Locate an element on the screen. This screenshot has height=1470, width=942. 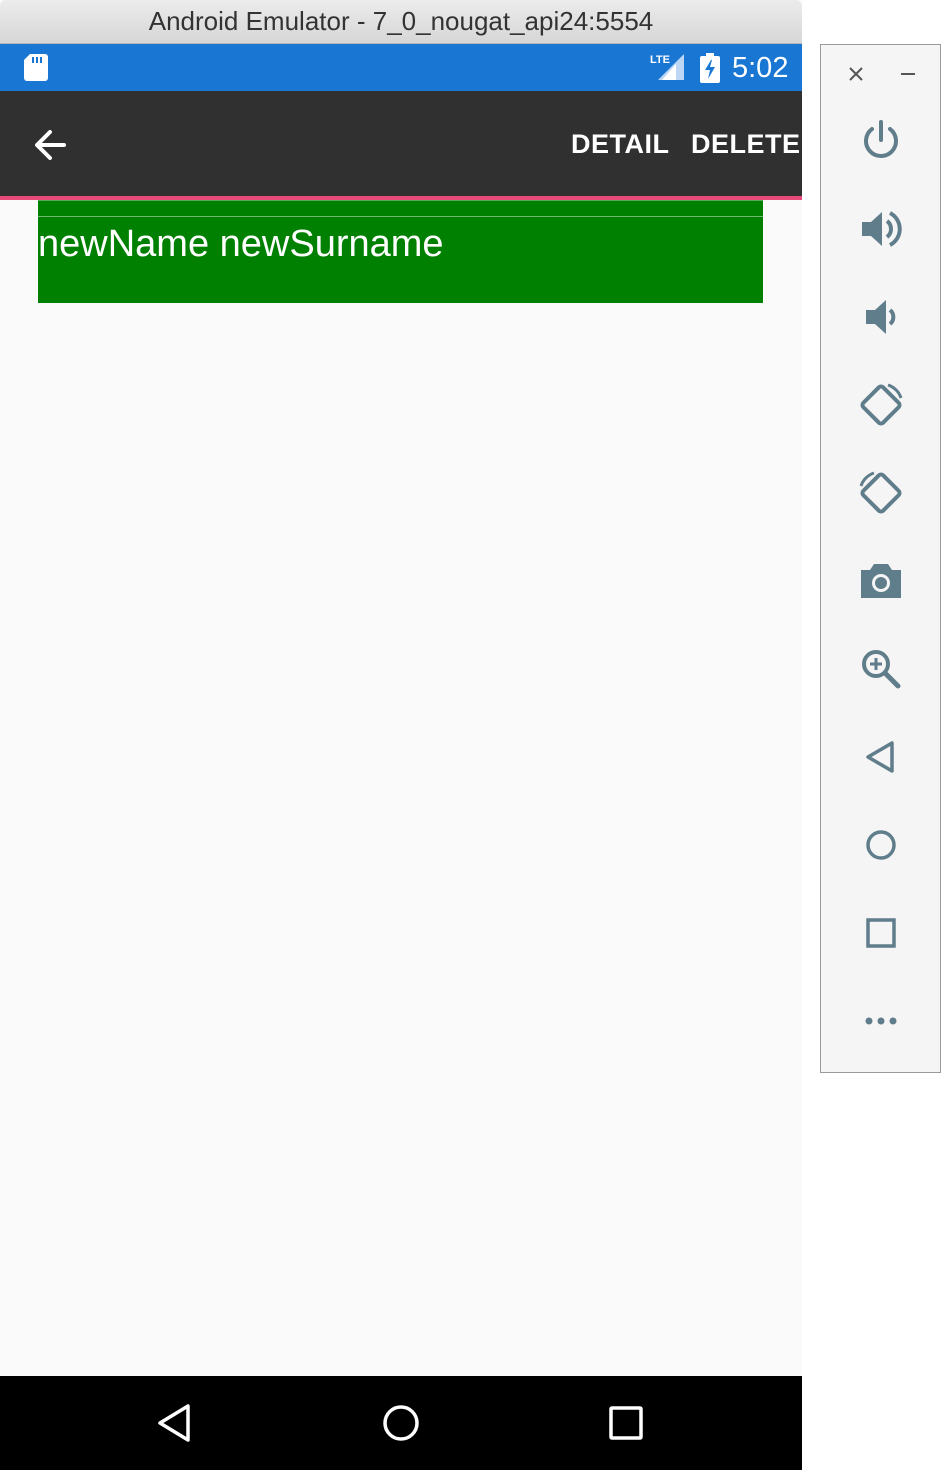
android-nav-bar is located at coordinates (401, 1423).